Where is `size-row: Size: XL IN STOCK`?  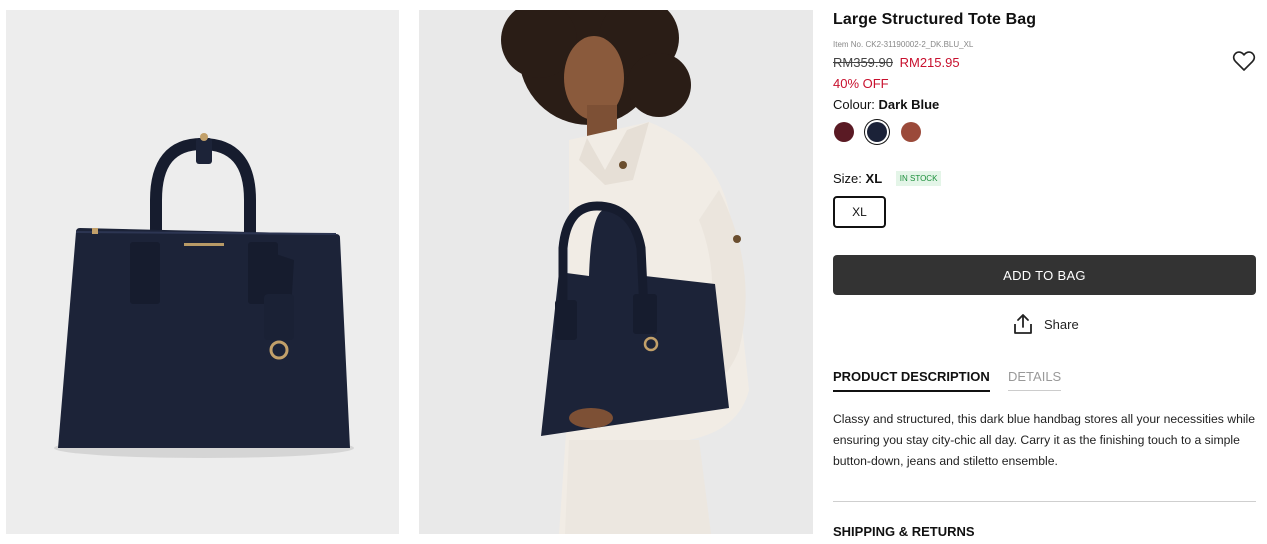 size-row: Size: XL IN STOCK is located at coordinates (887, 178).